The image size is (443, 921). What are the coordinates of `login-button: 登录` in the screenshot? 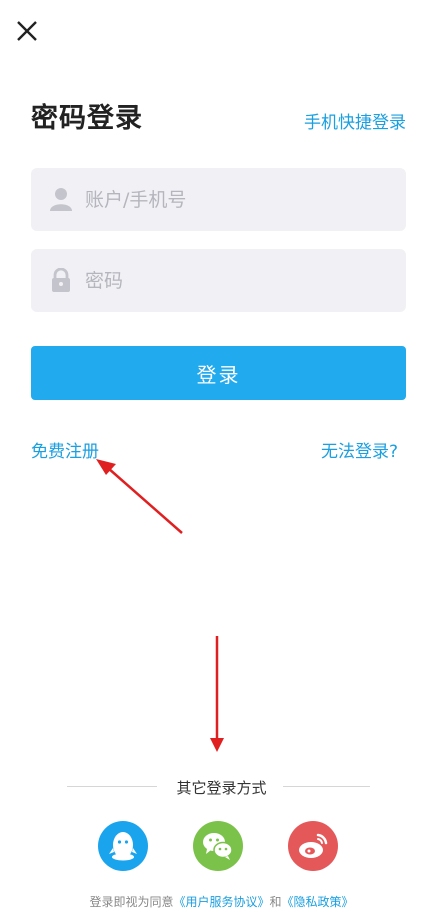 It's located at (218, 373).